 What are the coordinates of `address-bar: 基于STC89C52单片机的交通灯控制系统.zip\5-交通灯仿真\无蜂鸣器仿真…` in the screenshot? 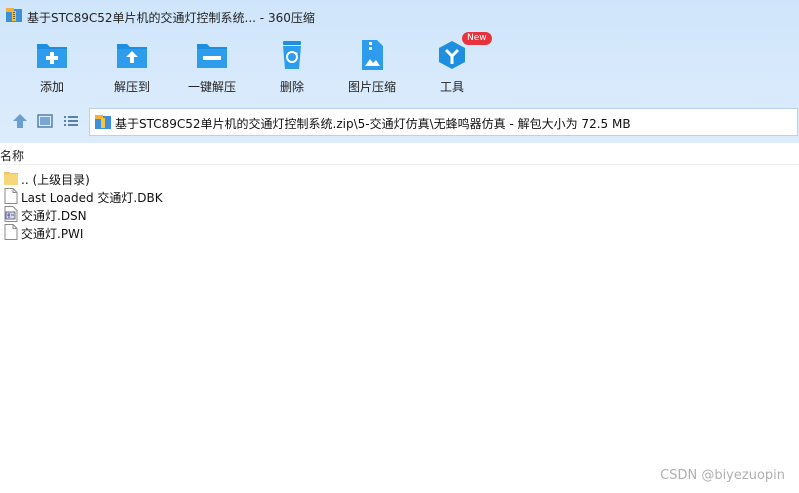 It's located at (443, 122).